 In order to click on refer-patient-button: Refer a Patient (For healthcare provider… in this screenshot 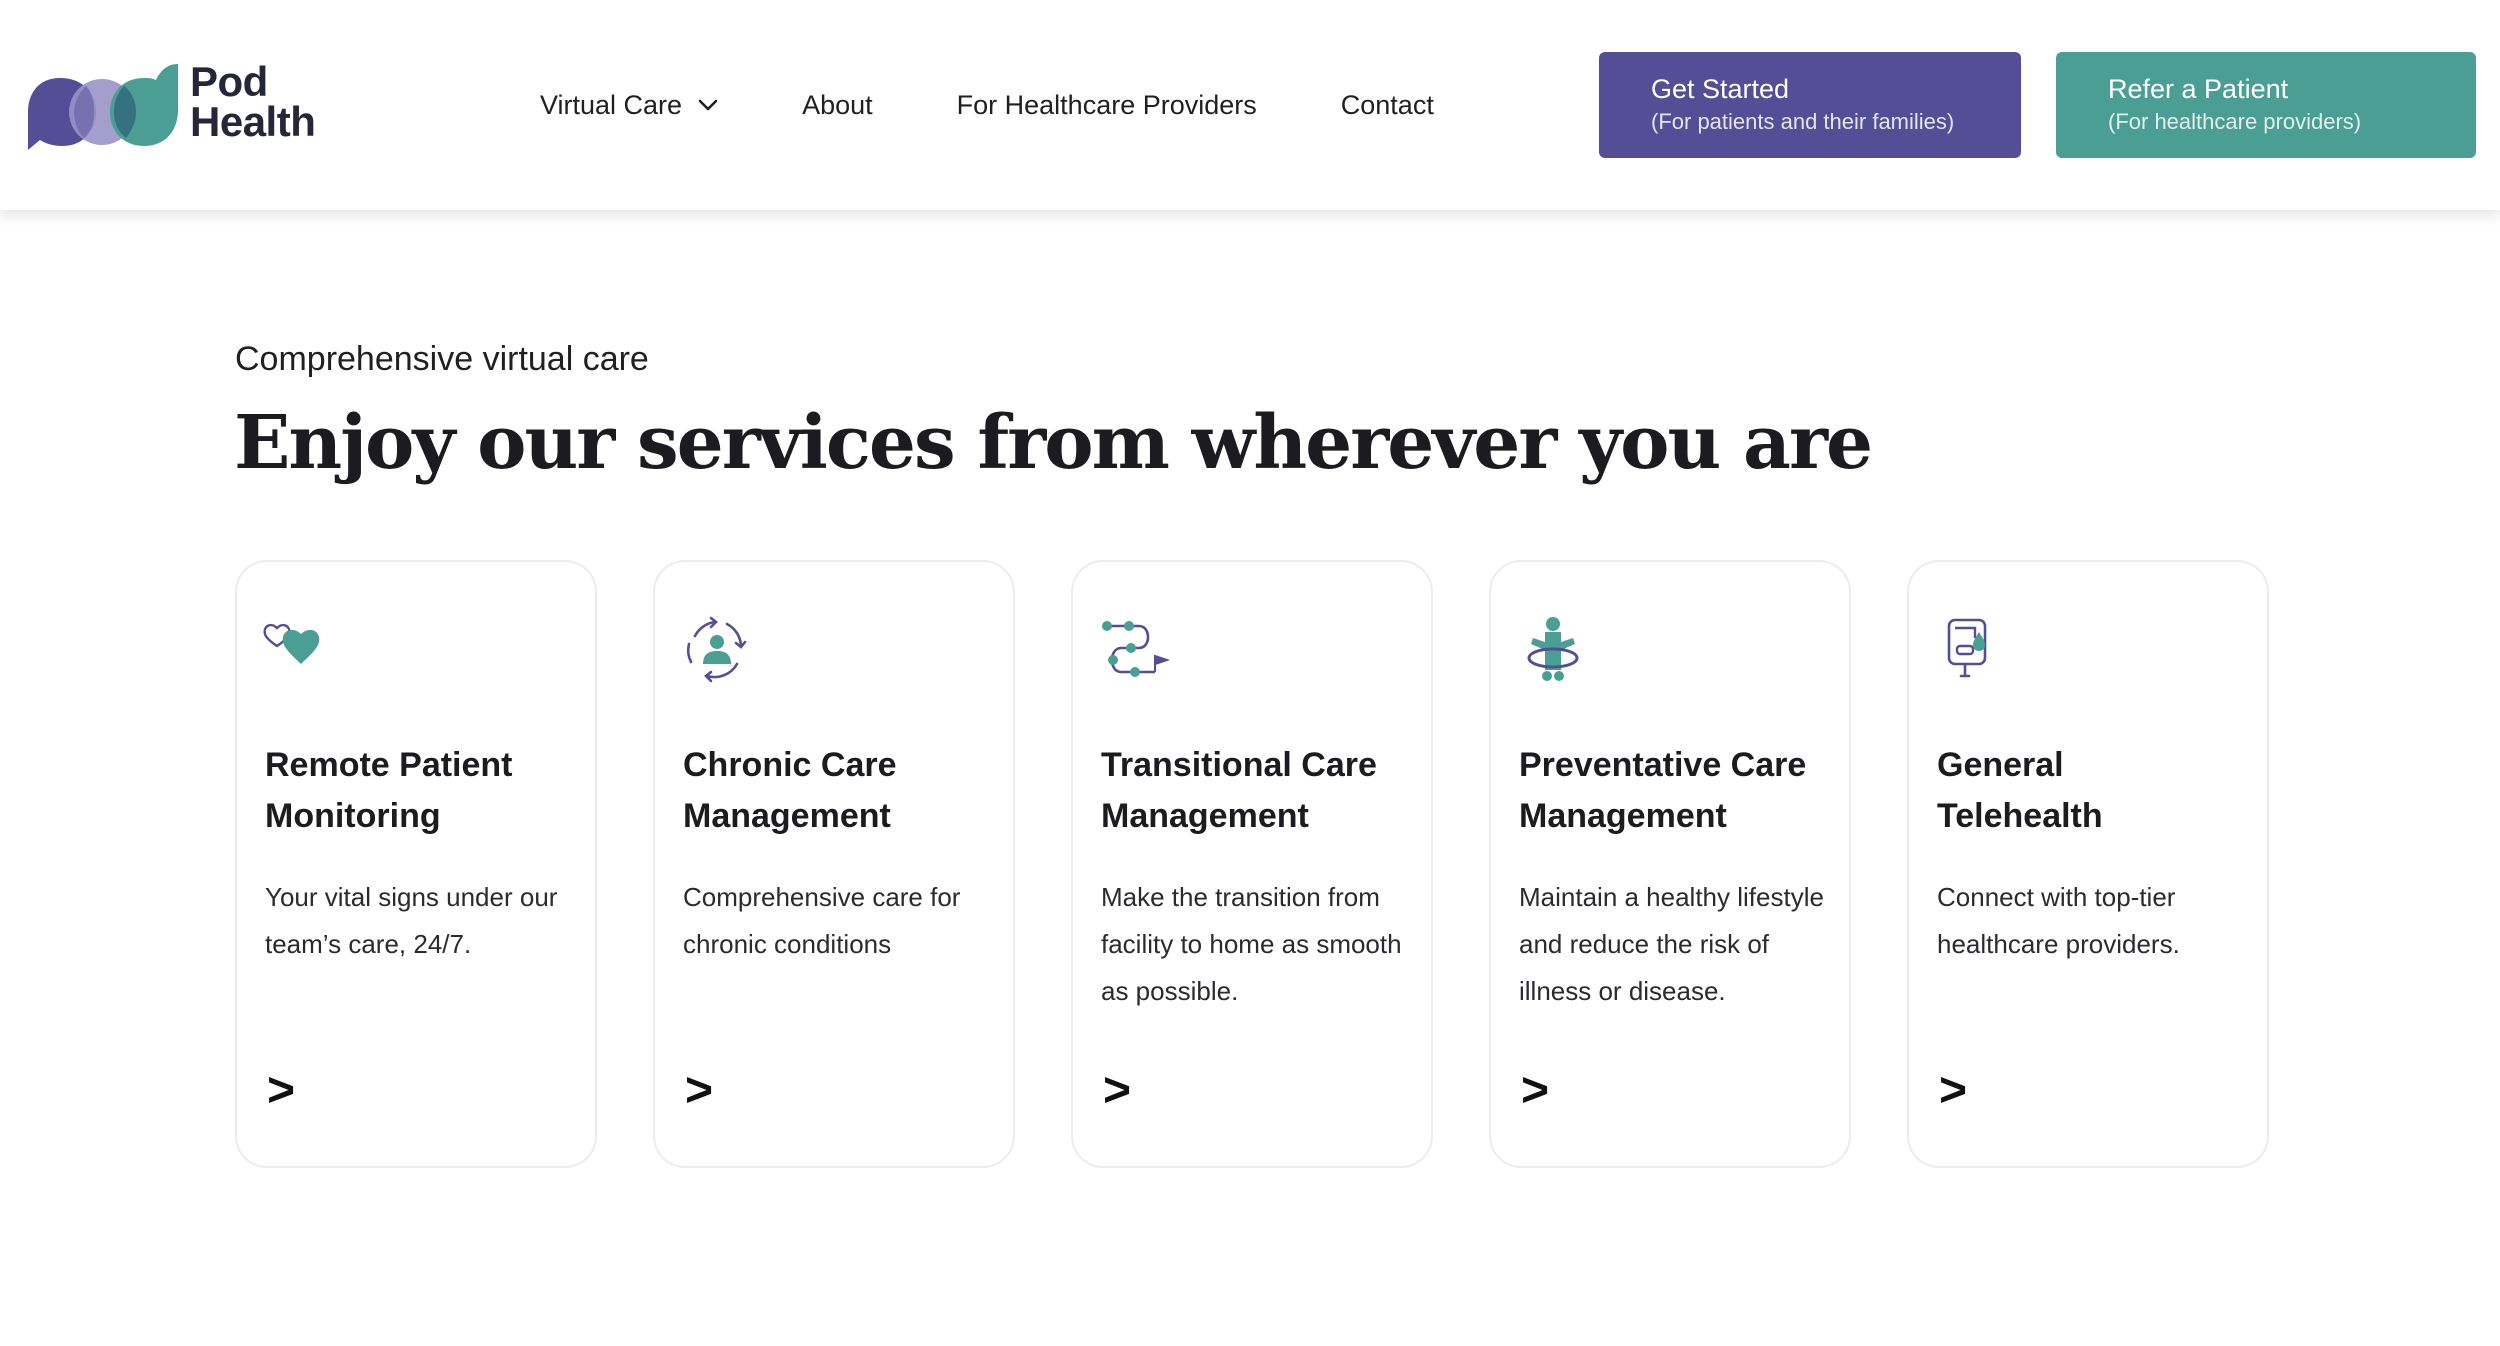, I will do `click(2266, 105)`.